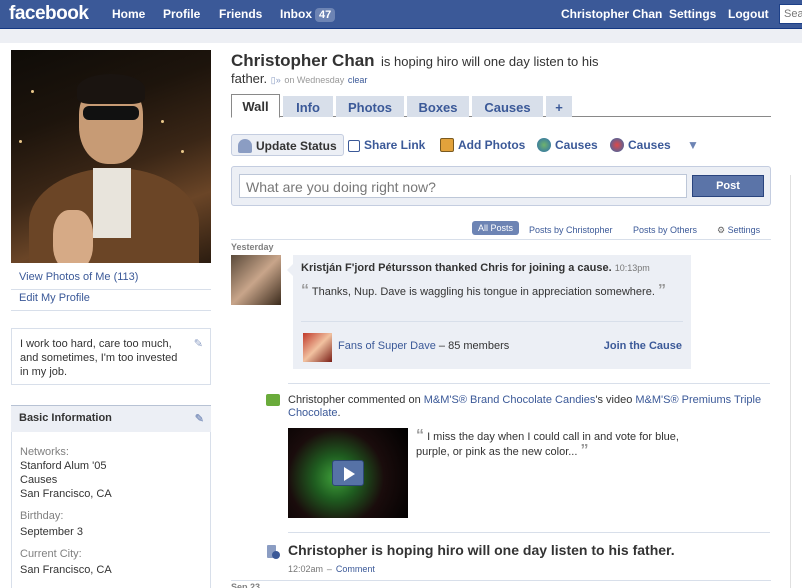 The image size is (802, 588). I want to click on add-photos-label: Add Photos, so click(492, 145).